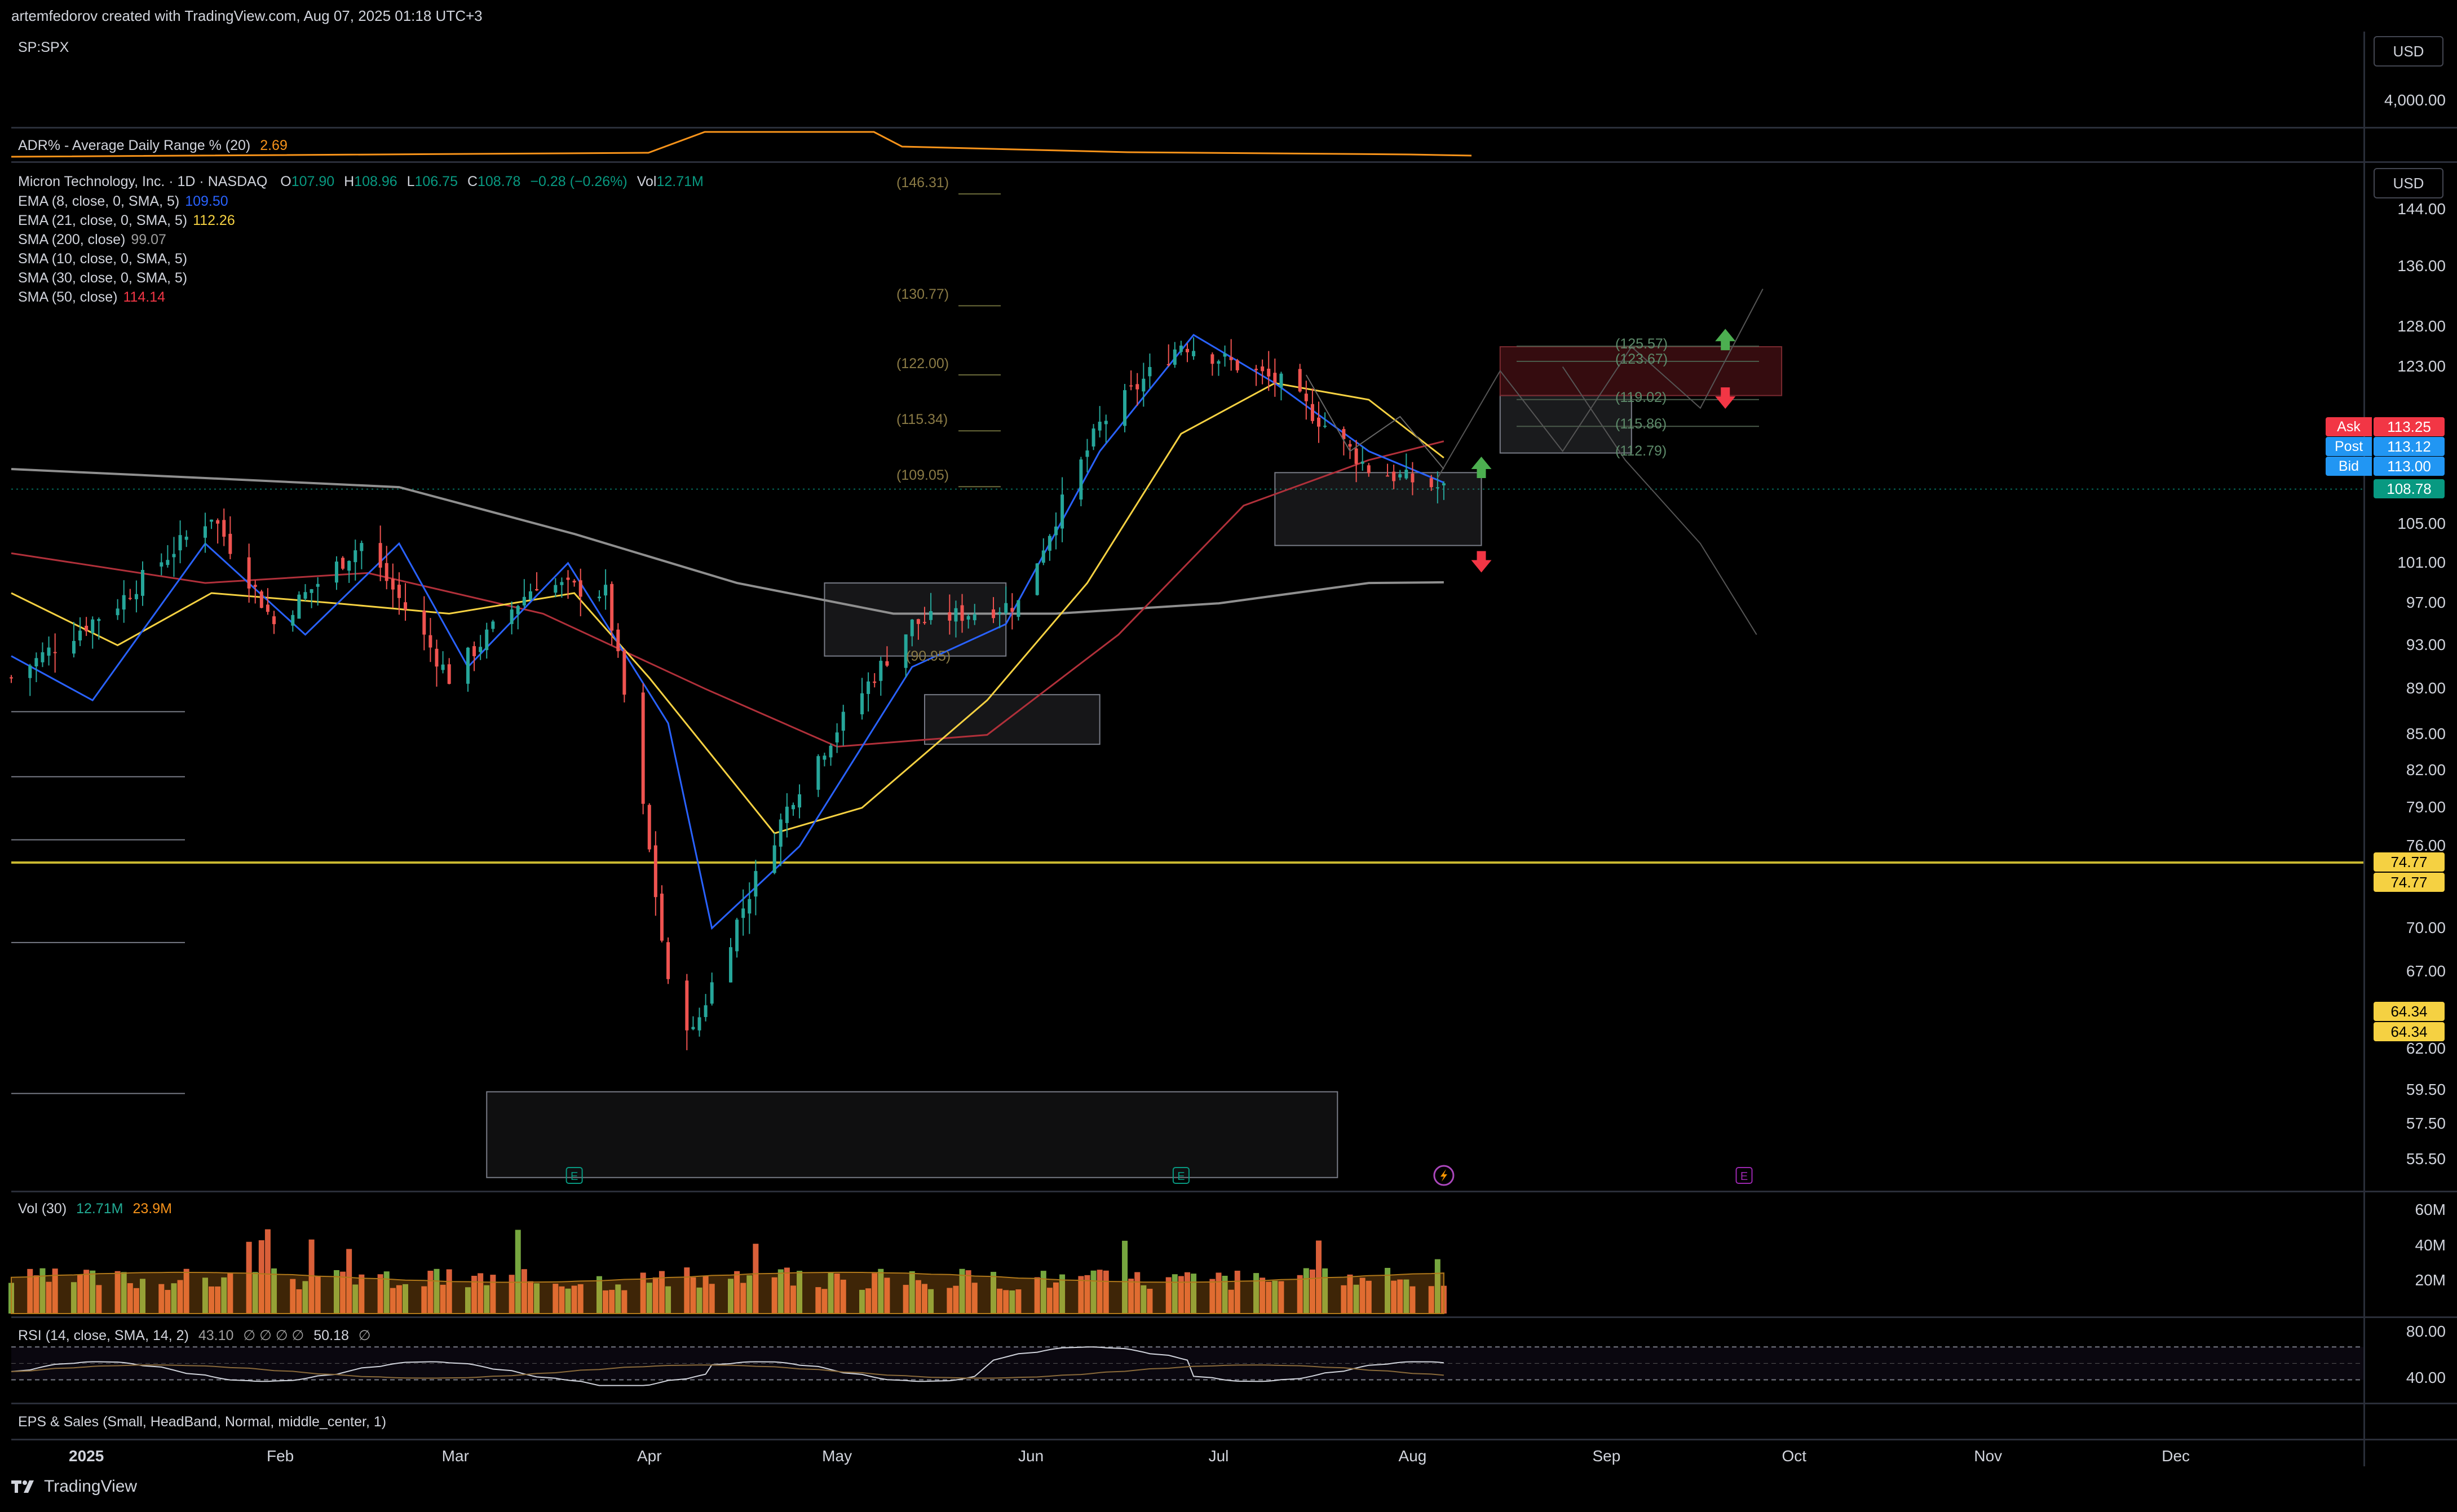 Image resolution: width=2457 pixels, height=1512 pixels. Describe the element at coordinates (2426, 1331) in the screenshot. I see `rsi-scale-80: 80.00` at that location.